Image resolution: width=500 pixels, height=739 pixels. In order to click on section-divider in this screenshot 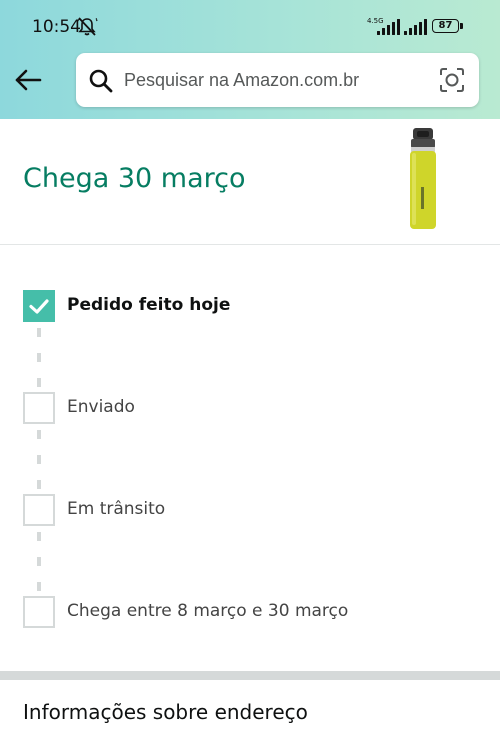, I will do `click(250, 244)`.